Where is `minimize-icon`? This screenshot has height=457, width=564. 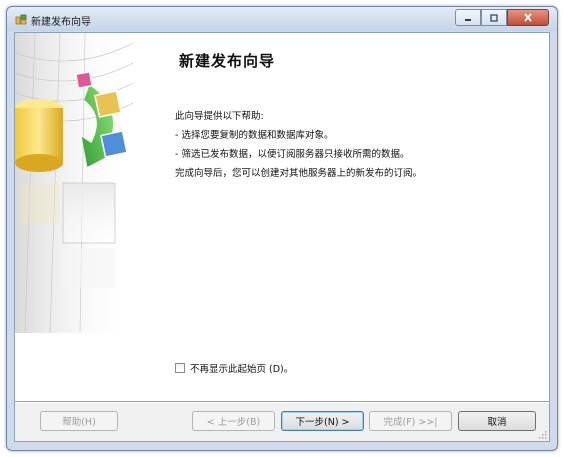
minimize-icon is located at coordinates (468, 19).